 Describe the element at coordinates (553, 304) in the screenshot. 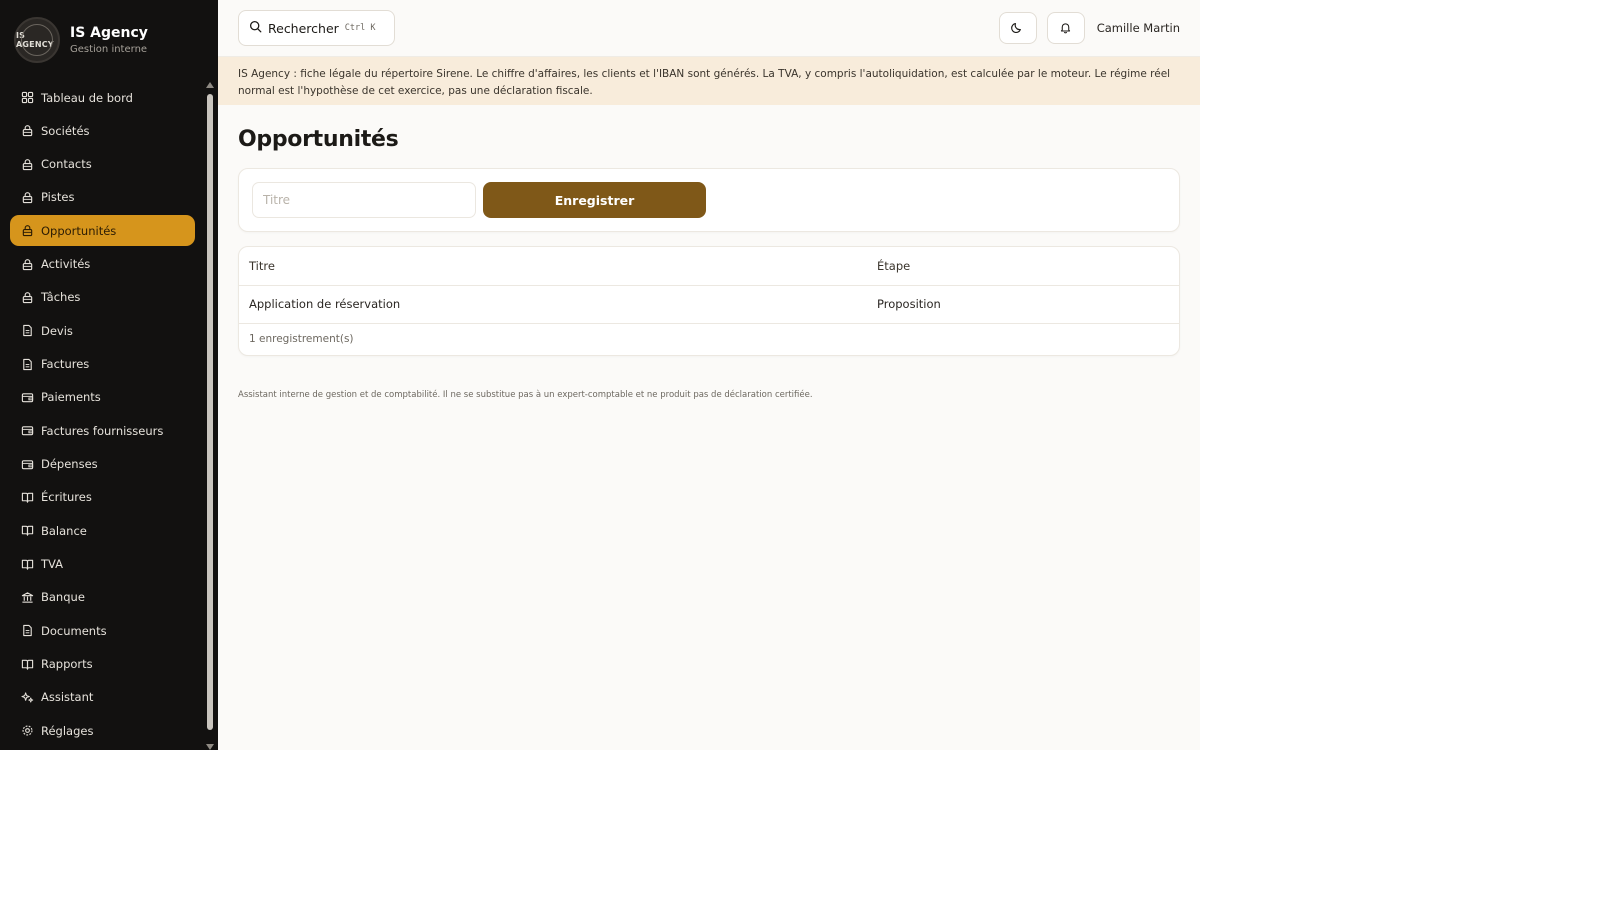

I see `cell-title: Application de réservation` at that location.